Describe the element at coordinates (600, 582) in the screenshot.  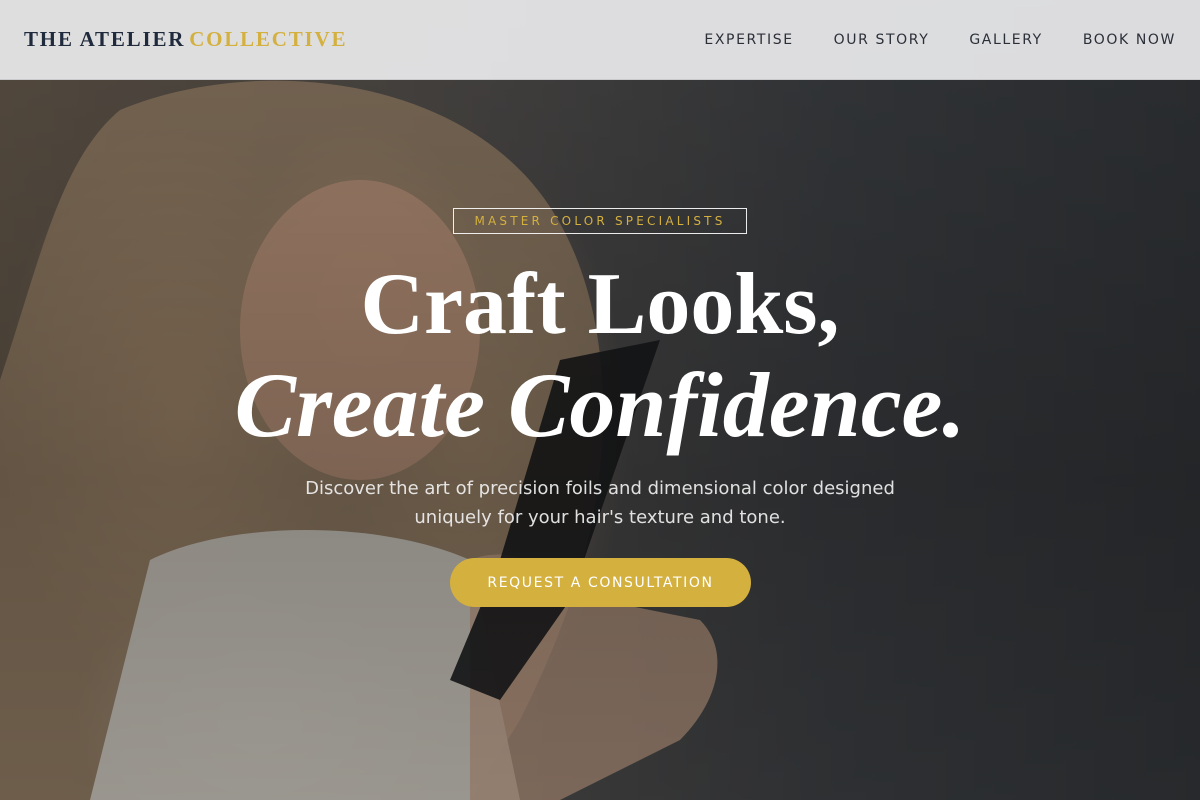
I see `request-consultation-button: REQUEST A CONSULTATION` at that location.